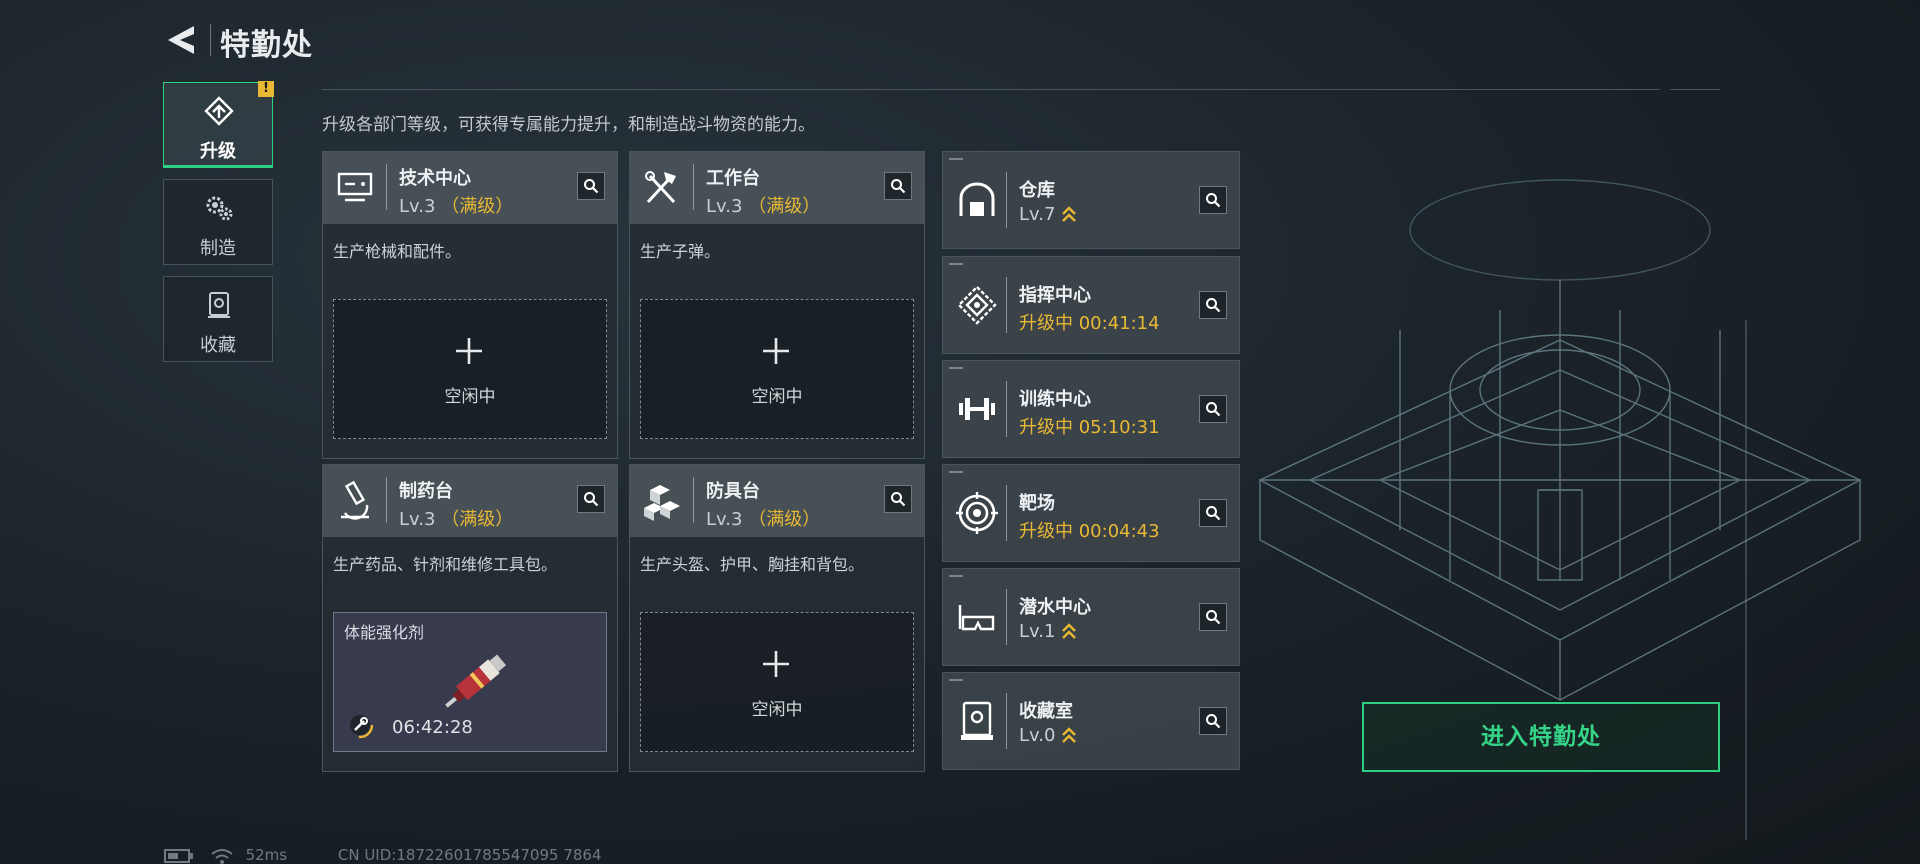 This screenshot has width=1920, height=864. What do you see at coordinates (662, 503) in the screenshot?
I see `armor-blocks-icon` at bounding box center [662, 503].